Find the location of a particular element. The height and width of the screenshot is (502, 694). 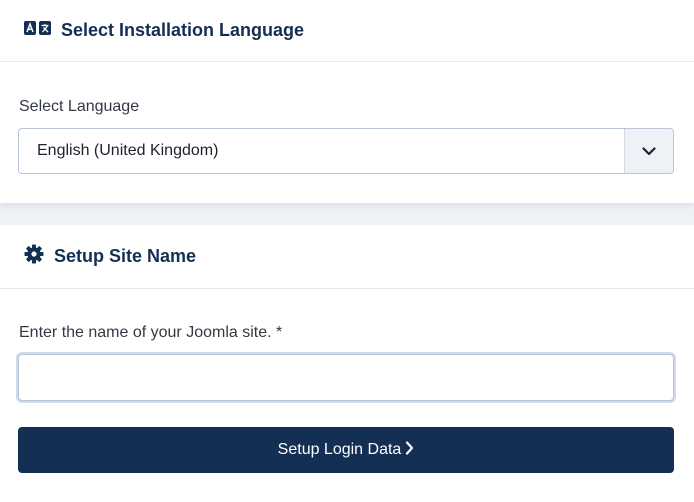

site-name-section-title: Setup Site Name is located at coordinates (125, 256).